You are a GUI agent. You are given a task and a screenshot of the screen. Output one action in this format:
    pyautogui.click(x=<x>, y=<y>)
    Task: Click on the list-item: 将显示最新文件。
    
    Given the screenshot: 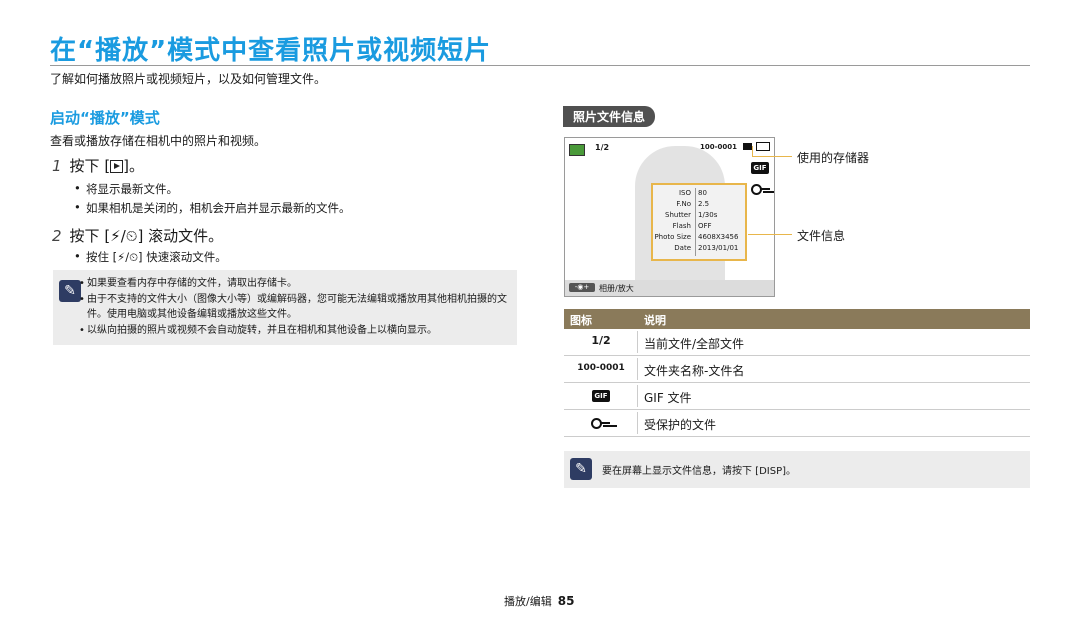 What is the action you would take?
    pyautogui.click(x=126, y=189)
    